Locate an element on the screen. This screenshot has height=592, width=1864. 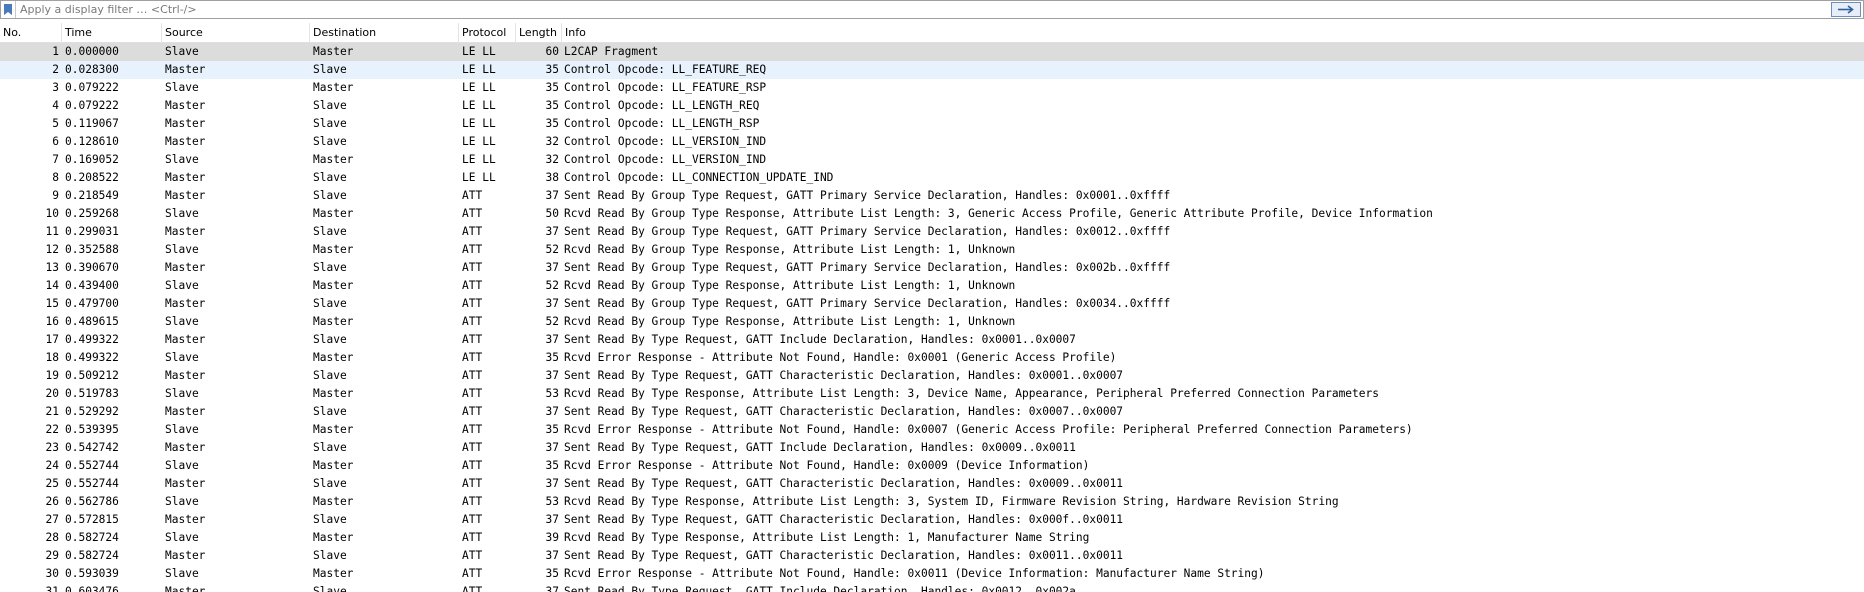
packet-time: 0.218549 is located at coordinates (92, 195).